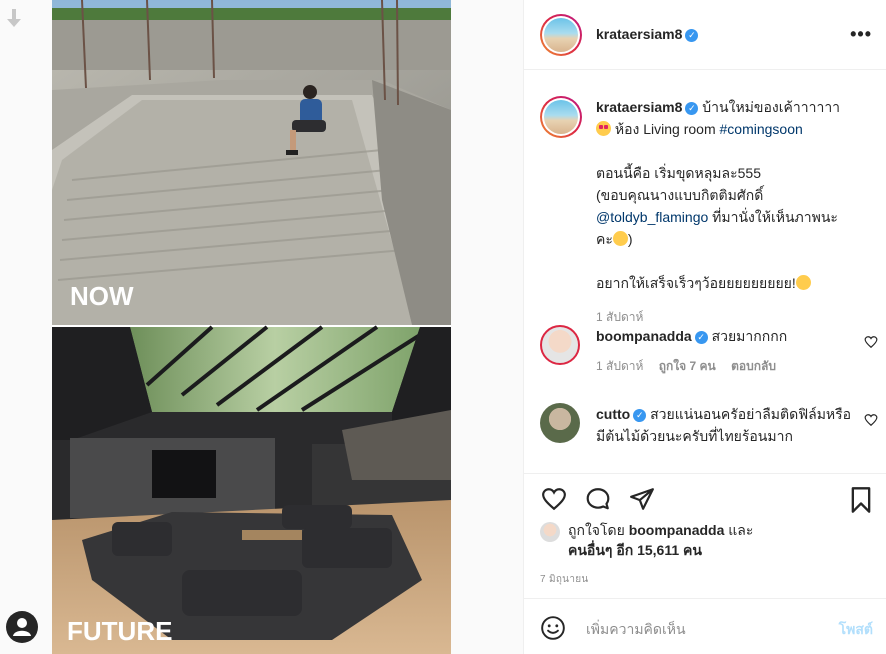 The height and width of the screenshot is (654, 886). What do you see at coordinates (771, 107) in the screenshot?
I see `caption-line1: บ้านใหม่ของเค้าาาาาา` at bounding box center [771, 107].